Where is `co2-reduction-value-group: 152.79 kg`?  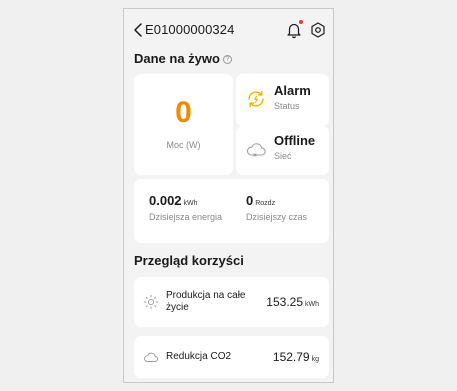
co2-reduction-value-group: 152.79 kg is located at coordinates (296, 357).